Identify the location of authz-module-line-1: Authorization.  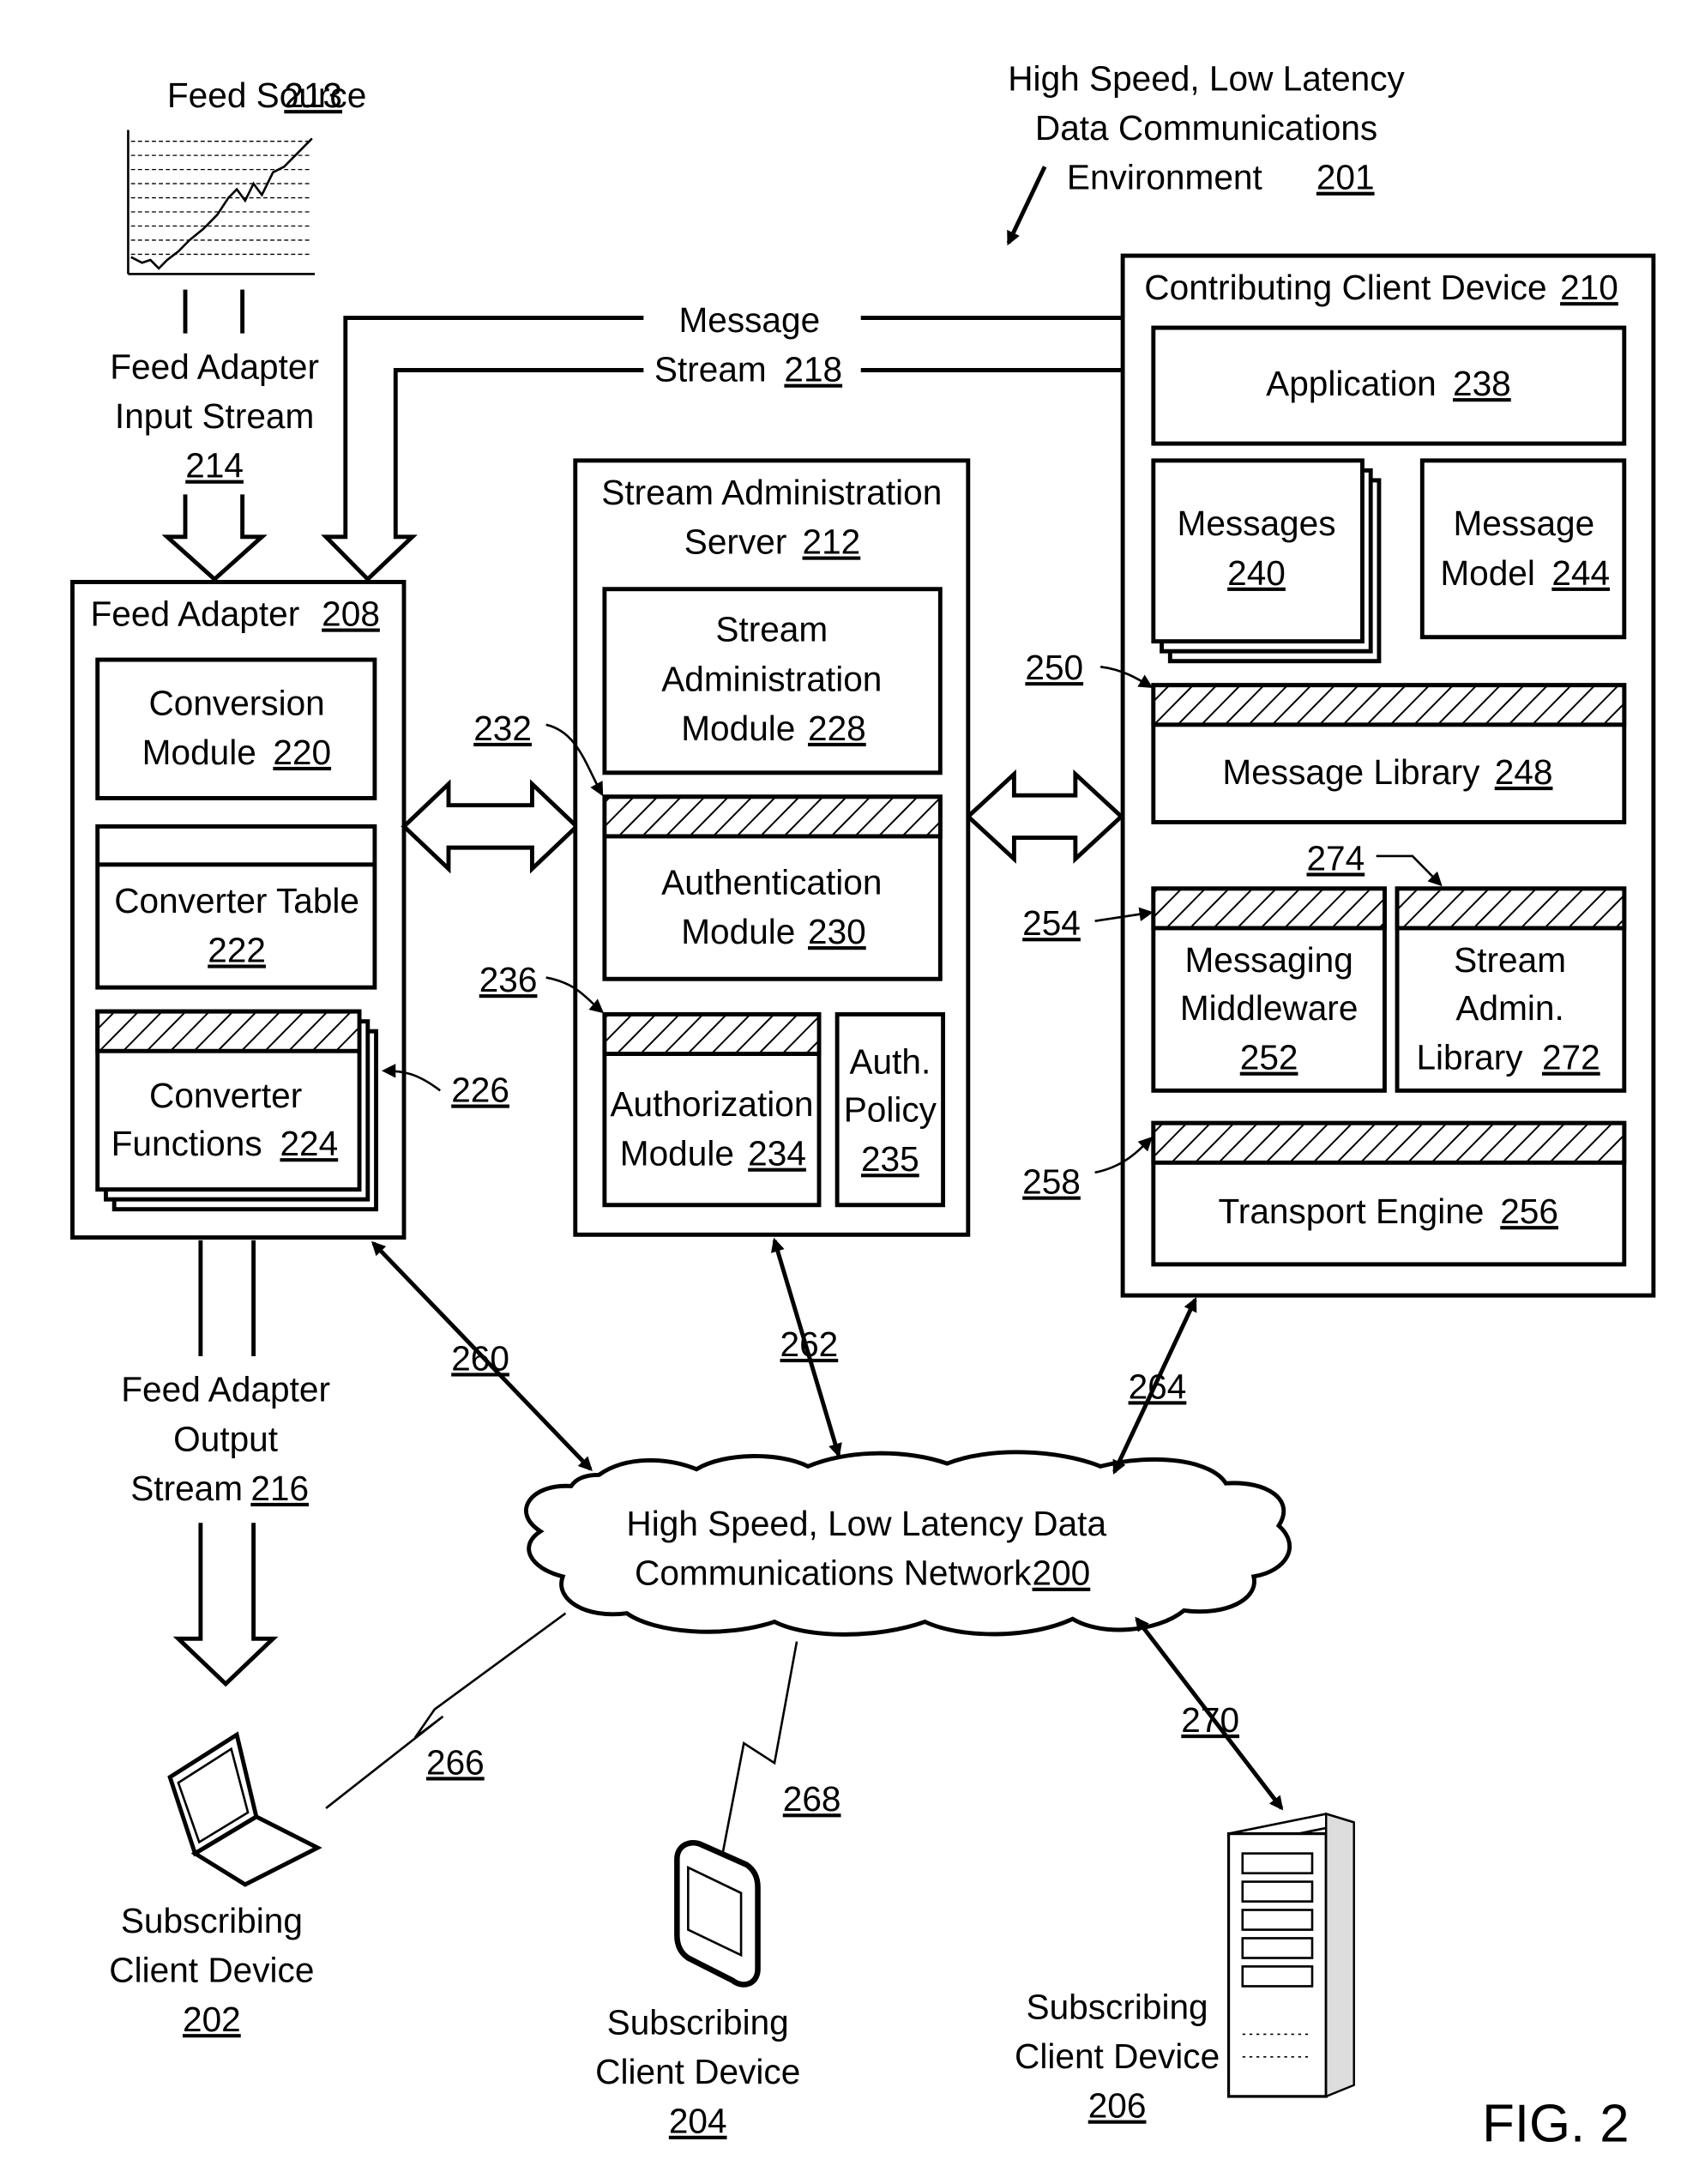
(711, 1104).